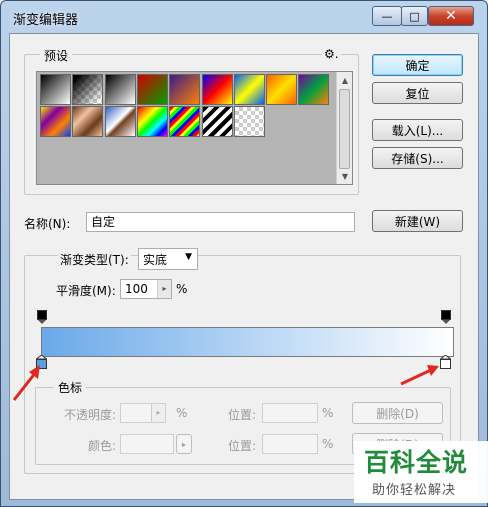 The width and height of the screenshot is (488, 507). I want to click on preset-swatch-panel: ▲ ▼, so click(194, 128).